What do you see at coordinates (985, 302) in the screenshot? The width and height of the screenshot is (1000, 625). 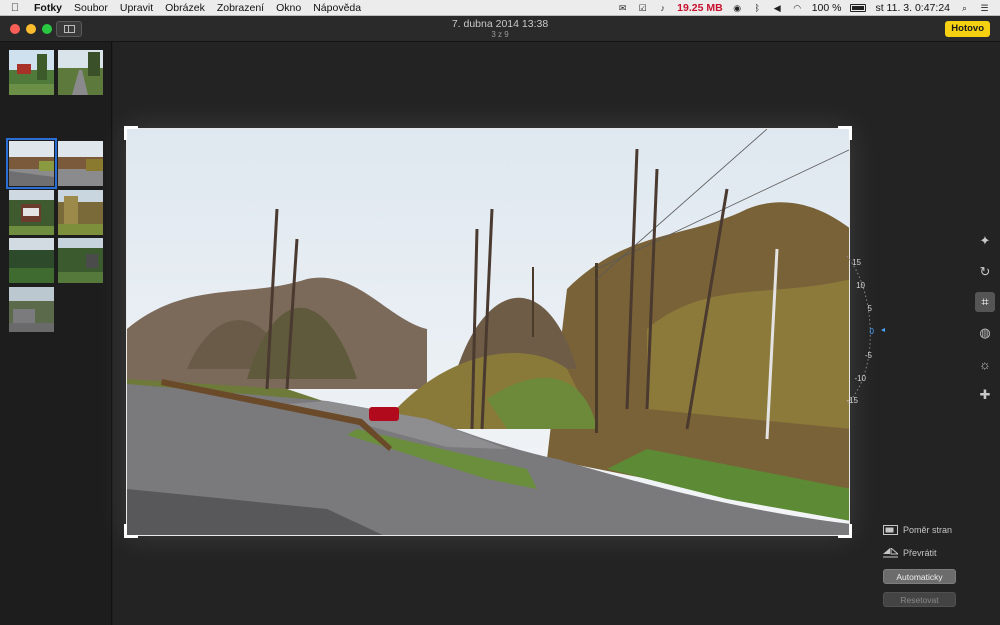 I see `crop-icon: ⌗` at bounding box center [985, 302].